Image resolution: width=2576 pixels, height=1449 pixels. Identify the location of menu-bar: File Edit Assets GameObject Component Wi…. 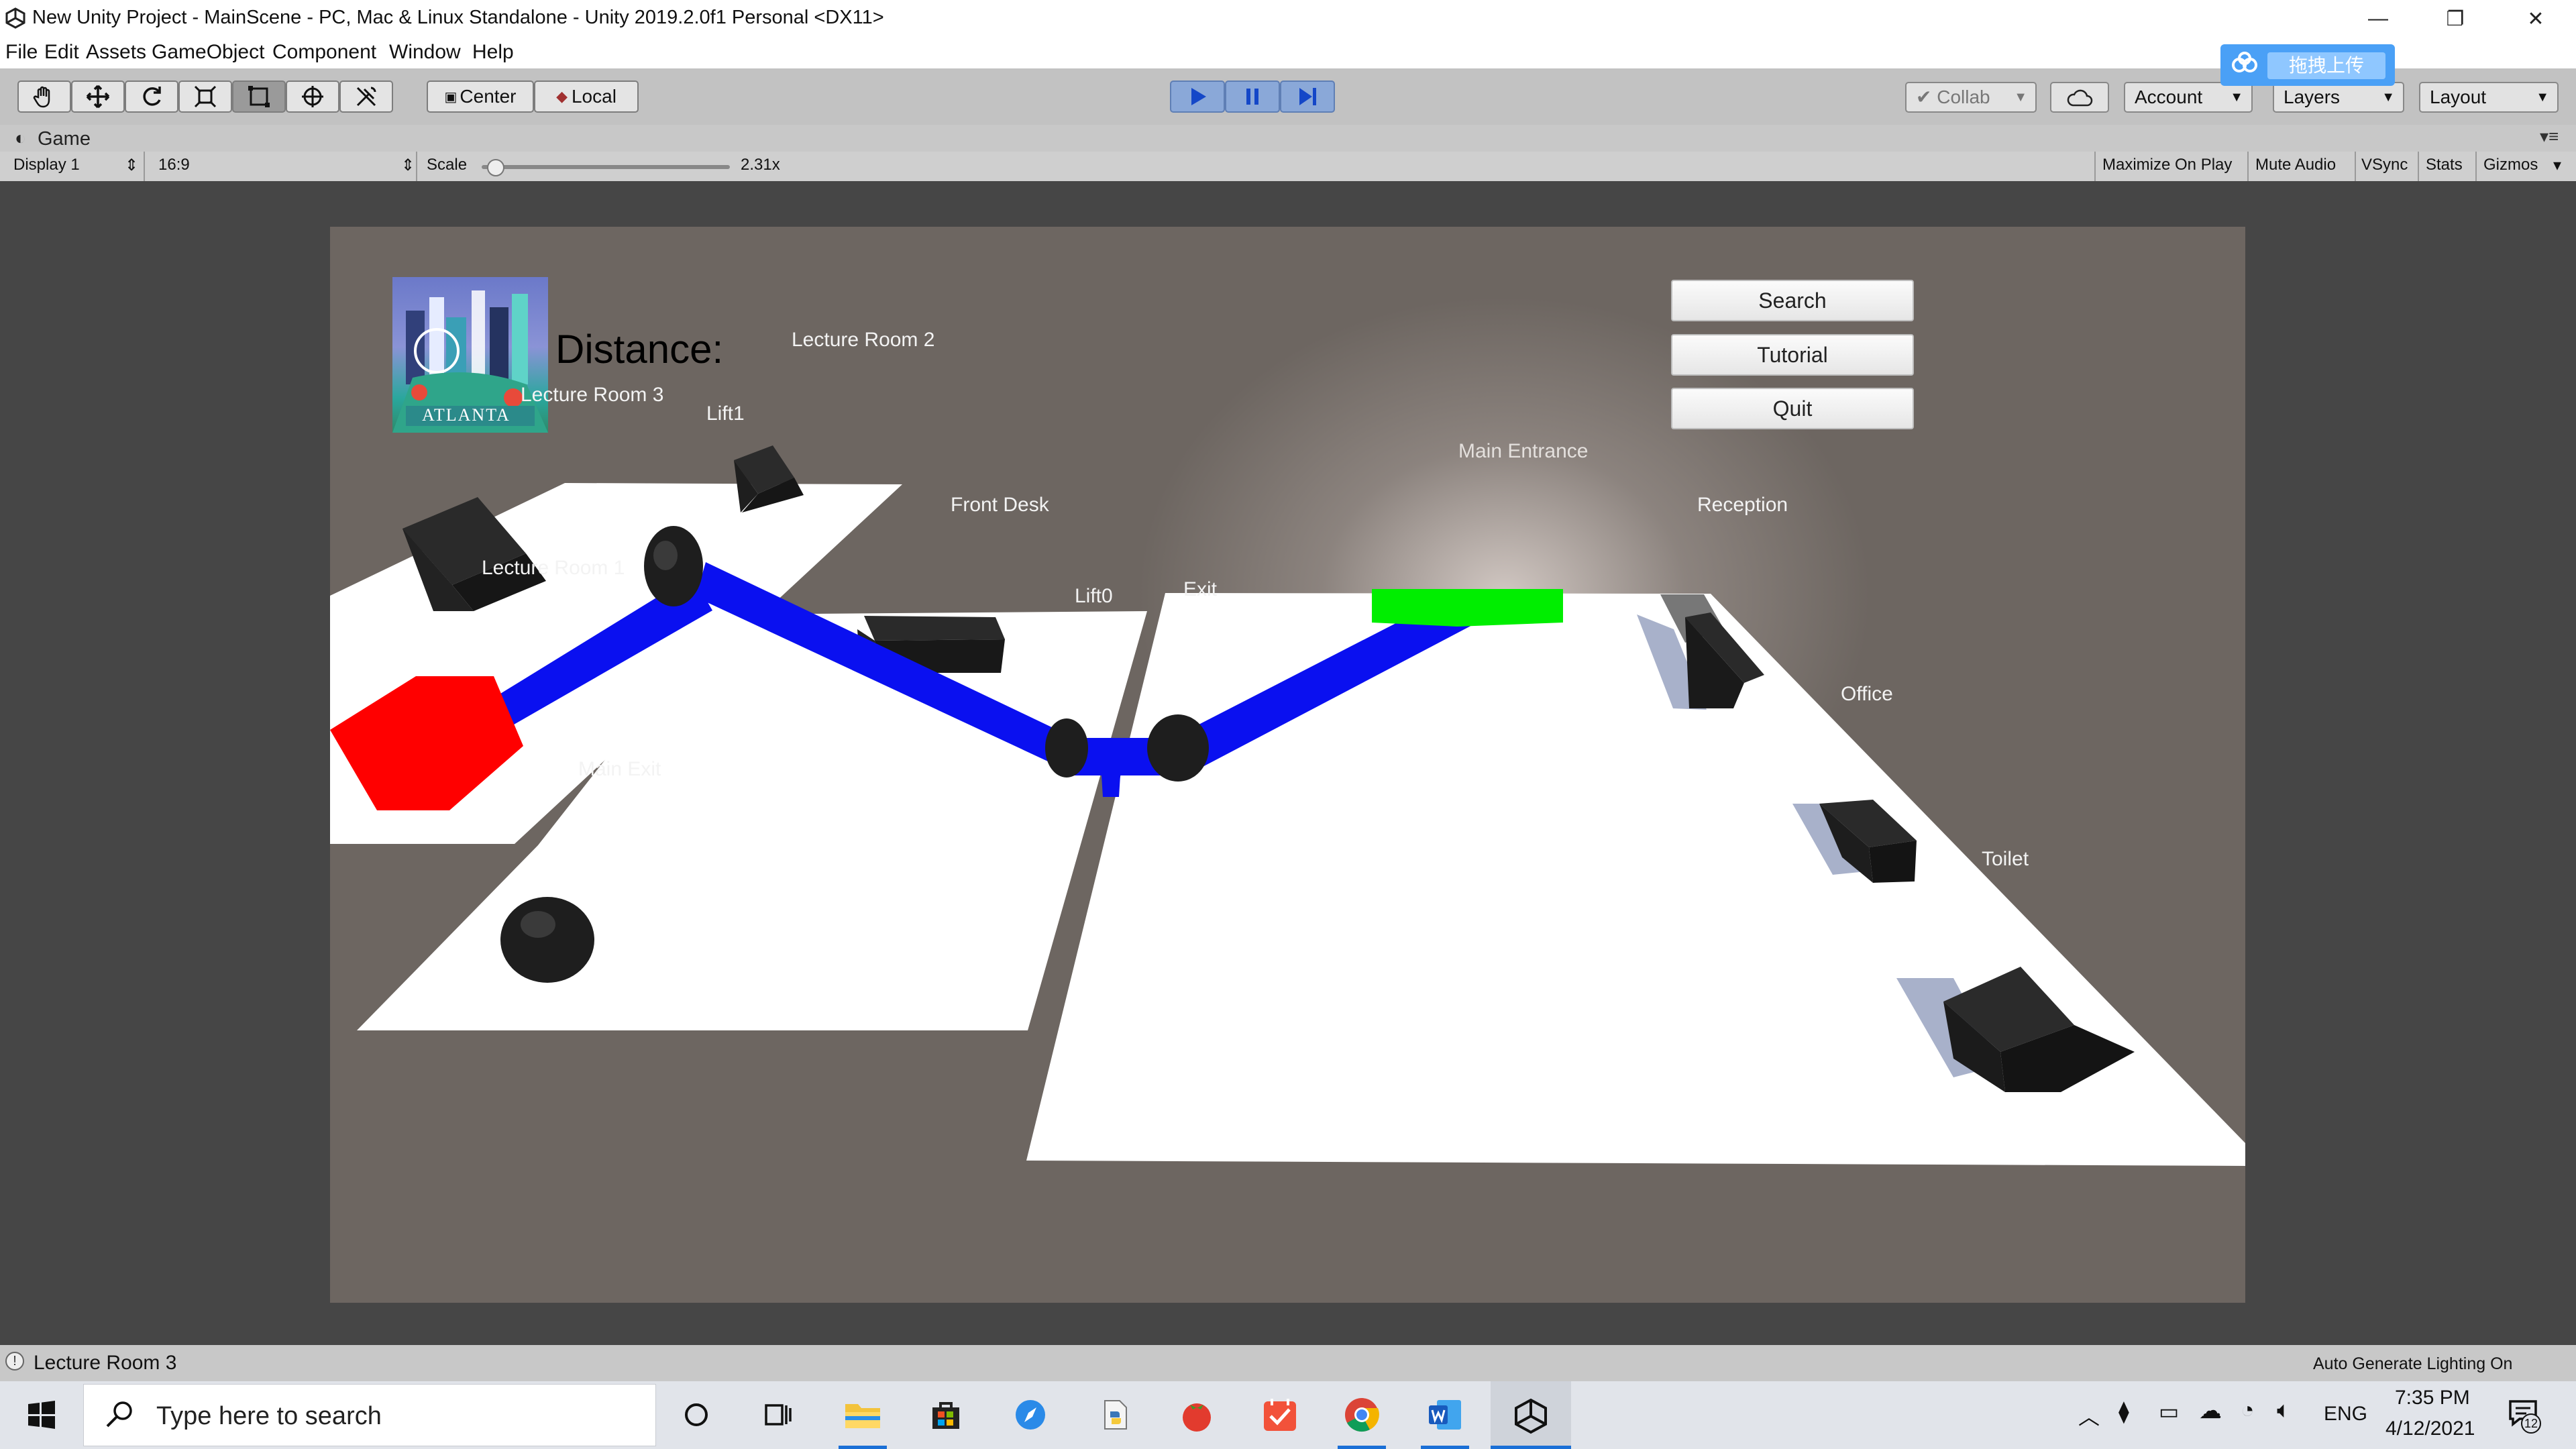
(1288, 53).